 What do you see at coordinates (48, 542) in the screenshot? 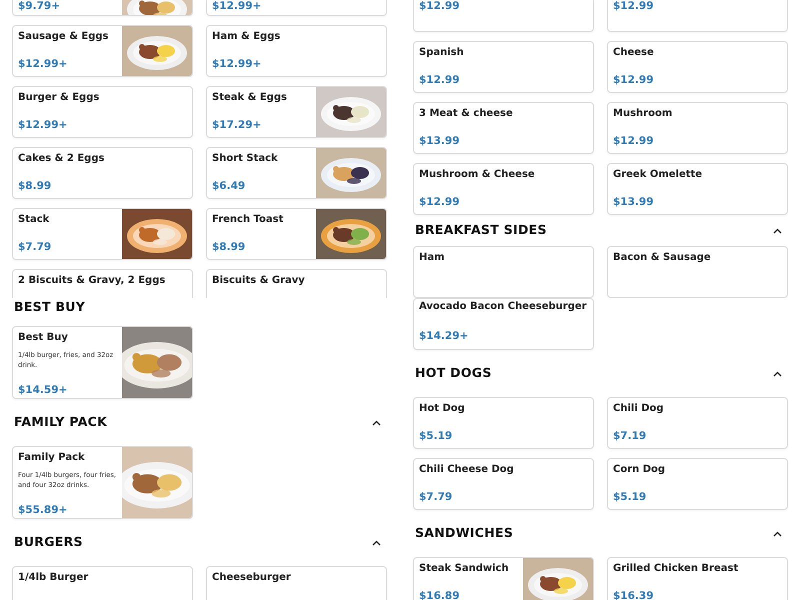
I see `section-heading: BURGERS` at bounding box center [48, 542].